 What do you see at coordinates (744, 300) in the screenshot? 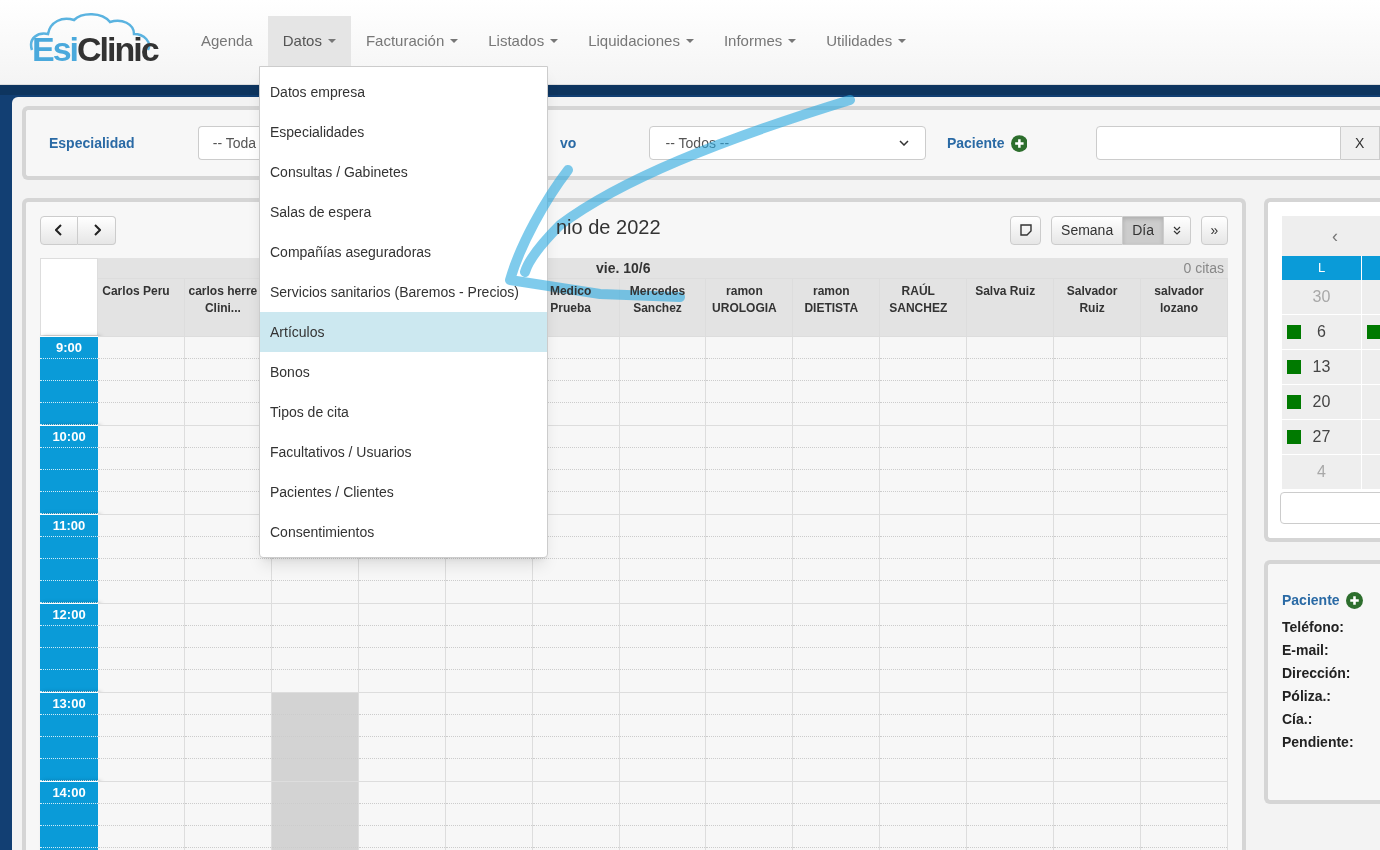
I see `column-header: ramon UROLOGIA` at bounding box center [744, 300].